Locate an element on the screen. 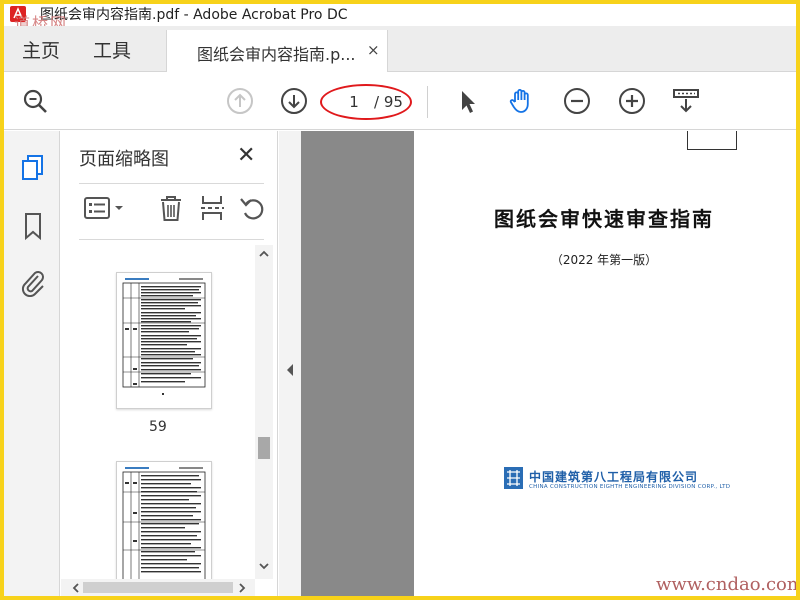 The height and width of the screenshot is (600, 800). delete-page-icon is located at coordinates (171, 208).